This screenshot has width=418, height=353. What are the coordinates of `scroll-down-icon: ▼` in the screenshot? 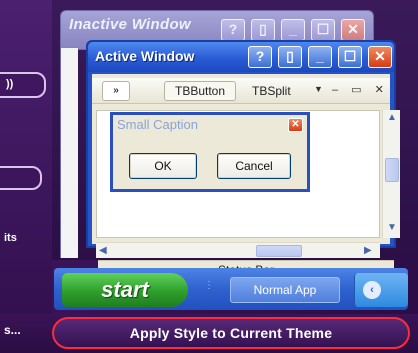 It's located at (392, 227).